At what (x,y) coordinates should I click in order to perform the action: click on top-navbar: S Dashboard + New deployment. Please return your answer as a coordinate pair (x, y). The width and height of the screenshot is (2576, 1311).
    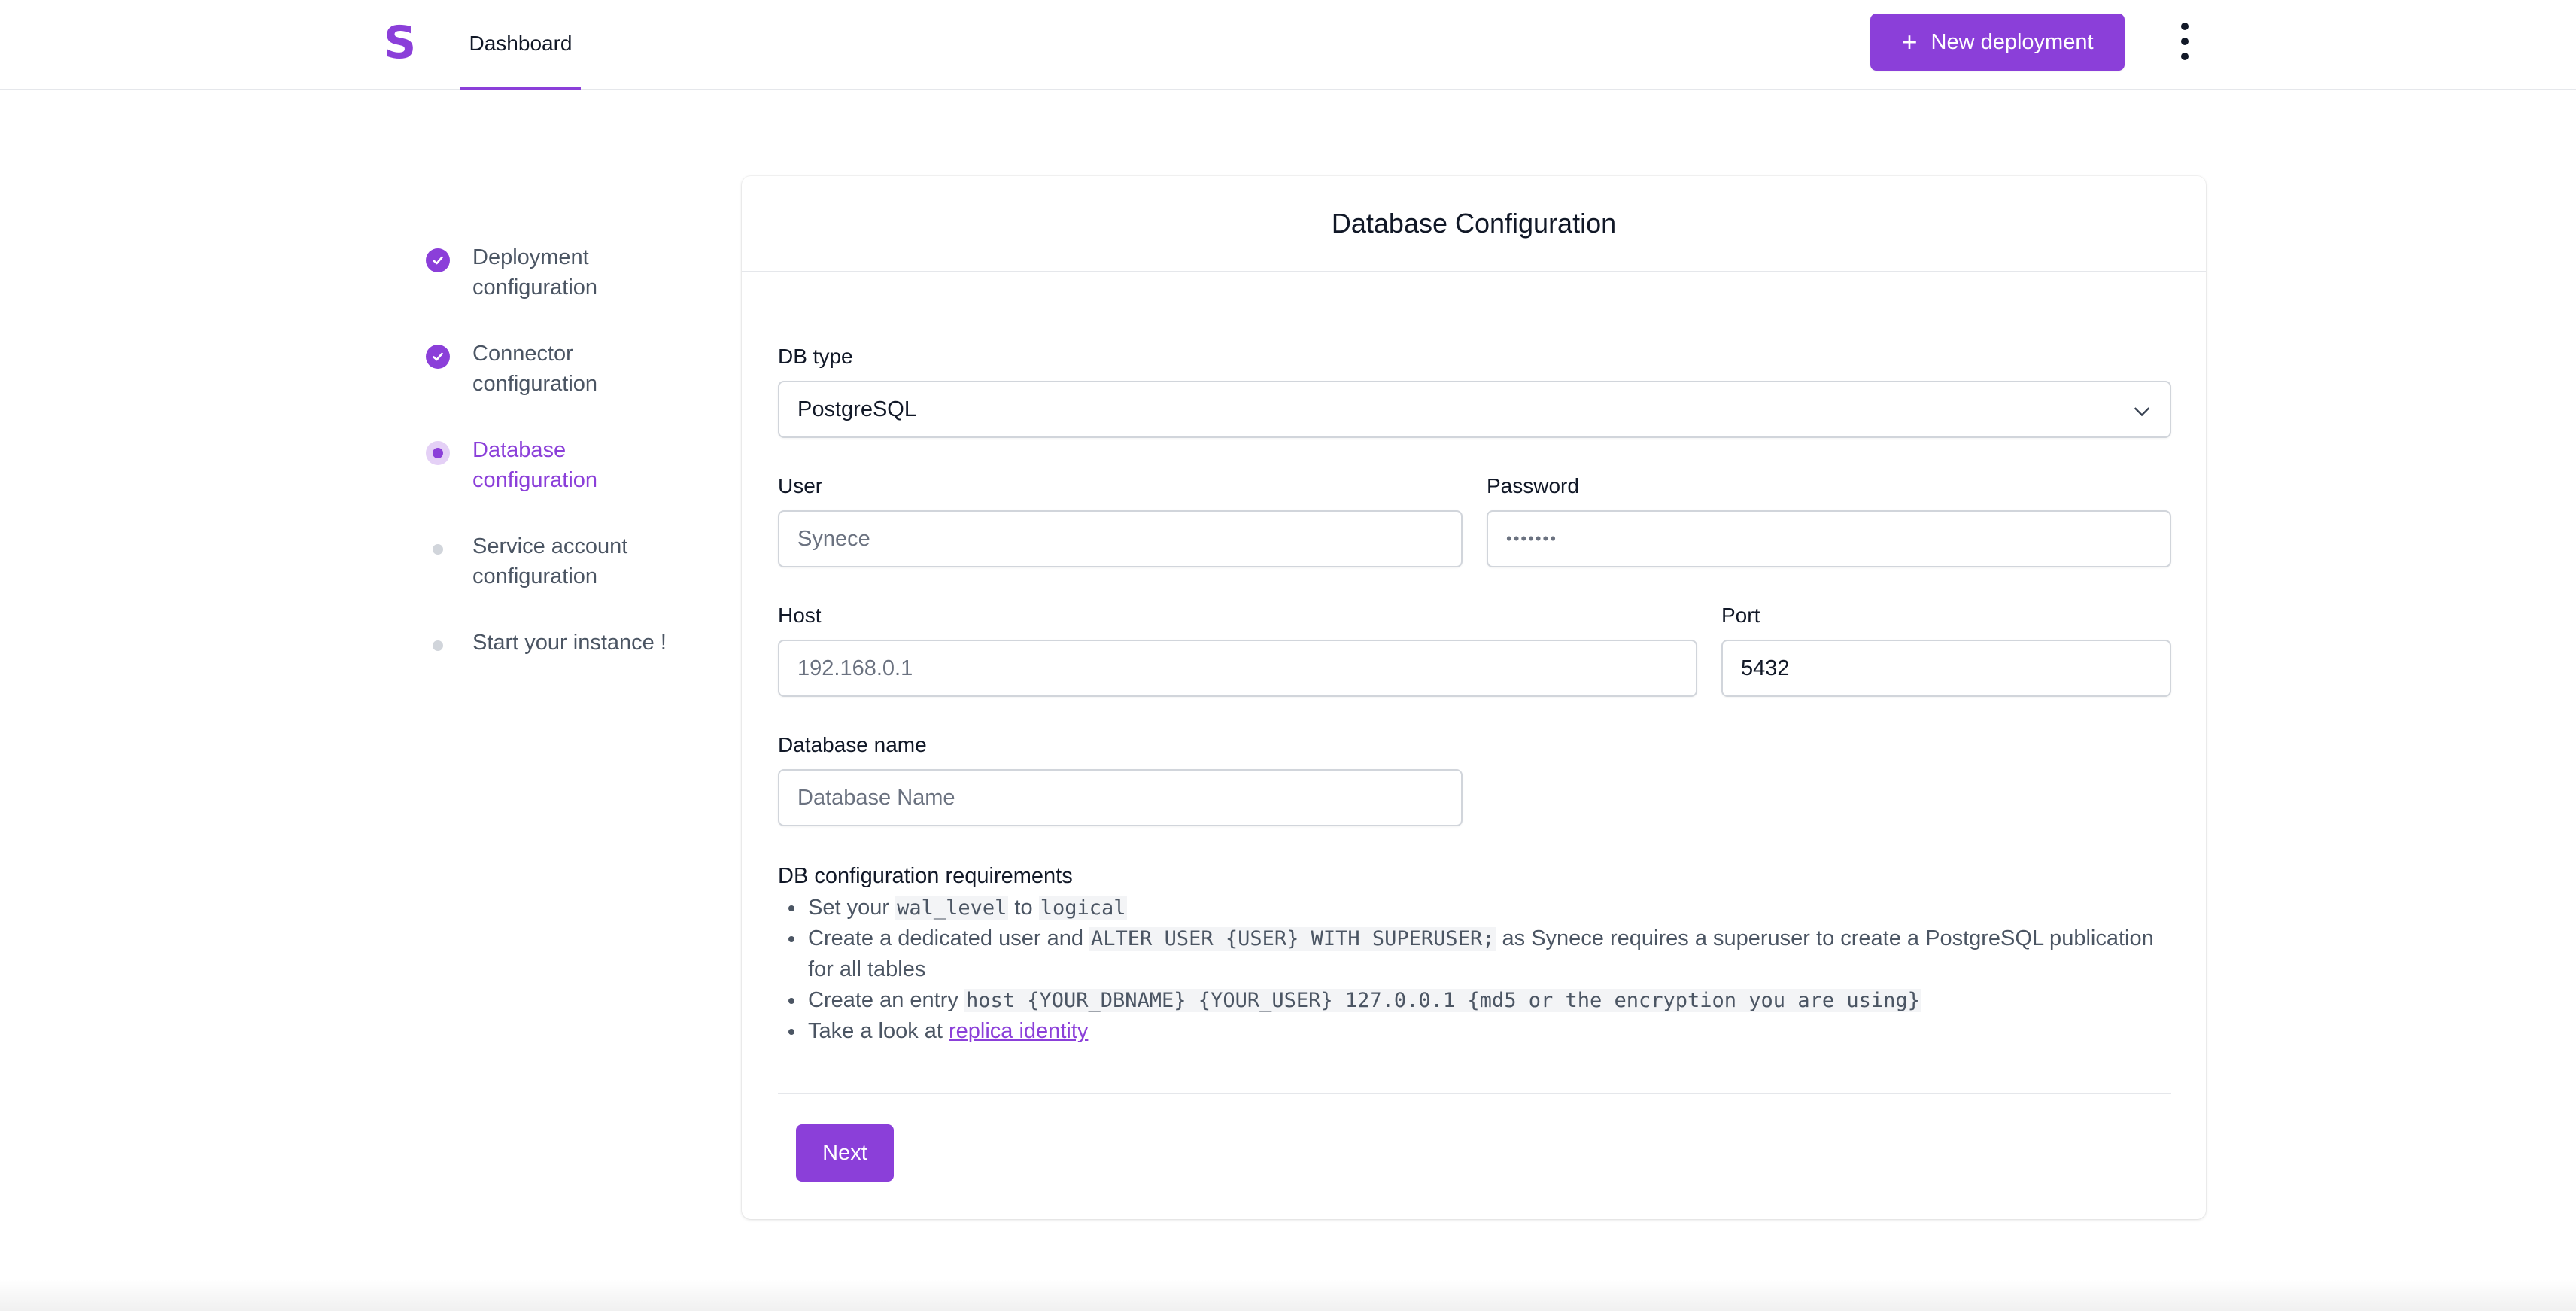
    Looking at the image, I should click on (1288, 45).